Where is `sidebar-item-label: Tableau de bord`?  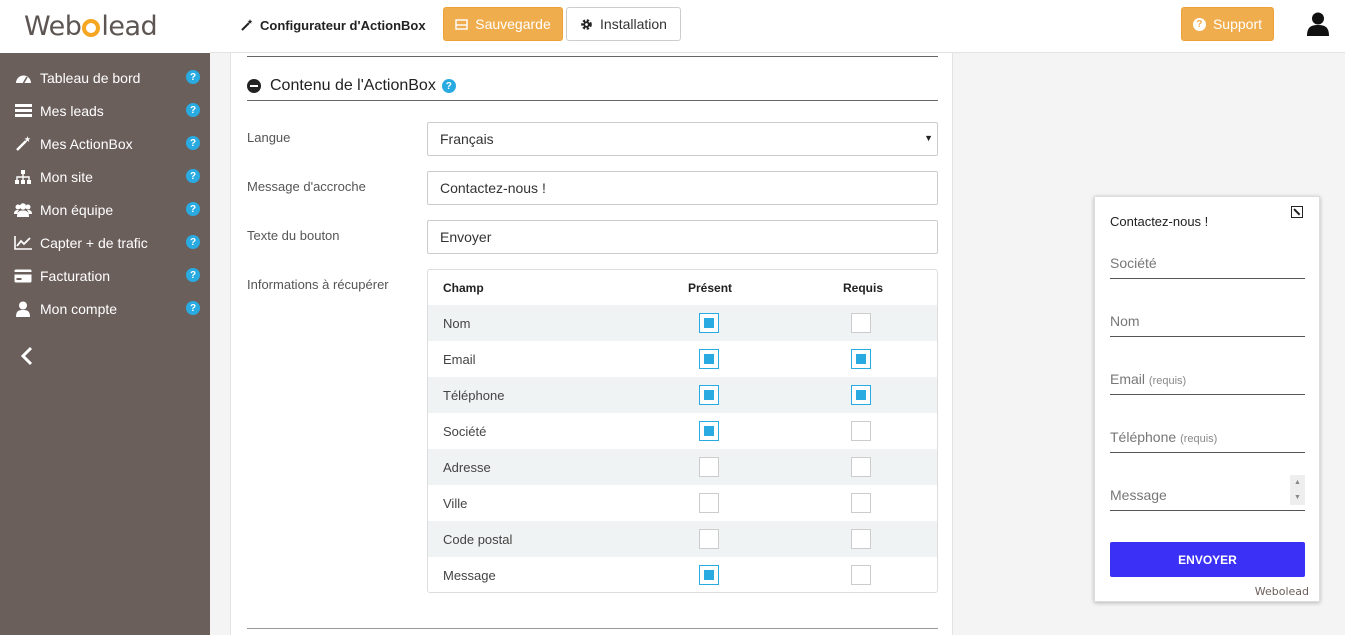
sidebar-item-label: Tableau de bord is located at coordinates (90, 77).